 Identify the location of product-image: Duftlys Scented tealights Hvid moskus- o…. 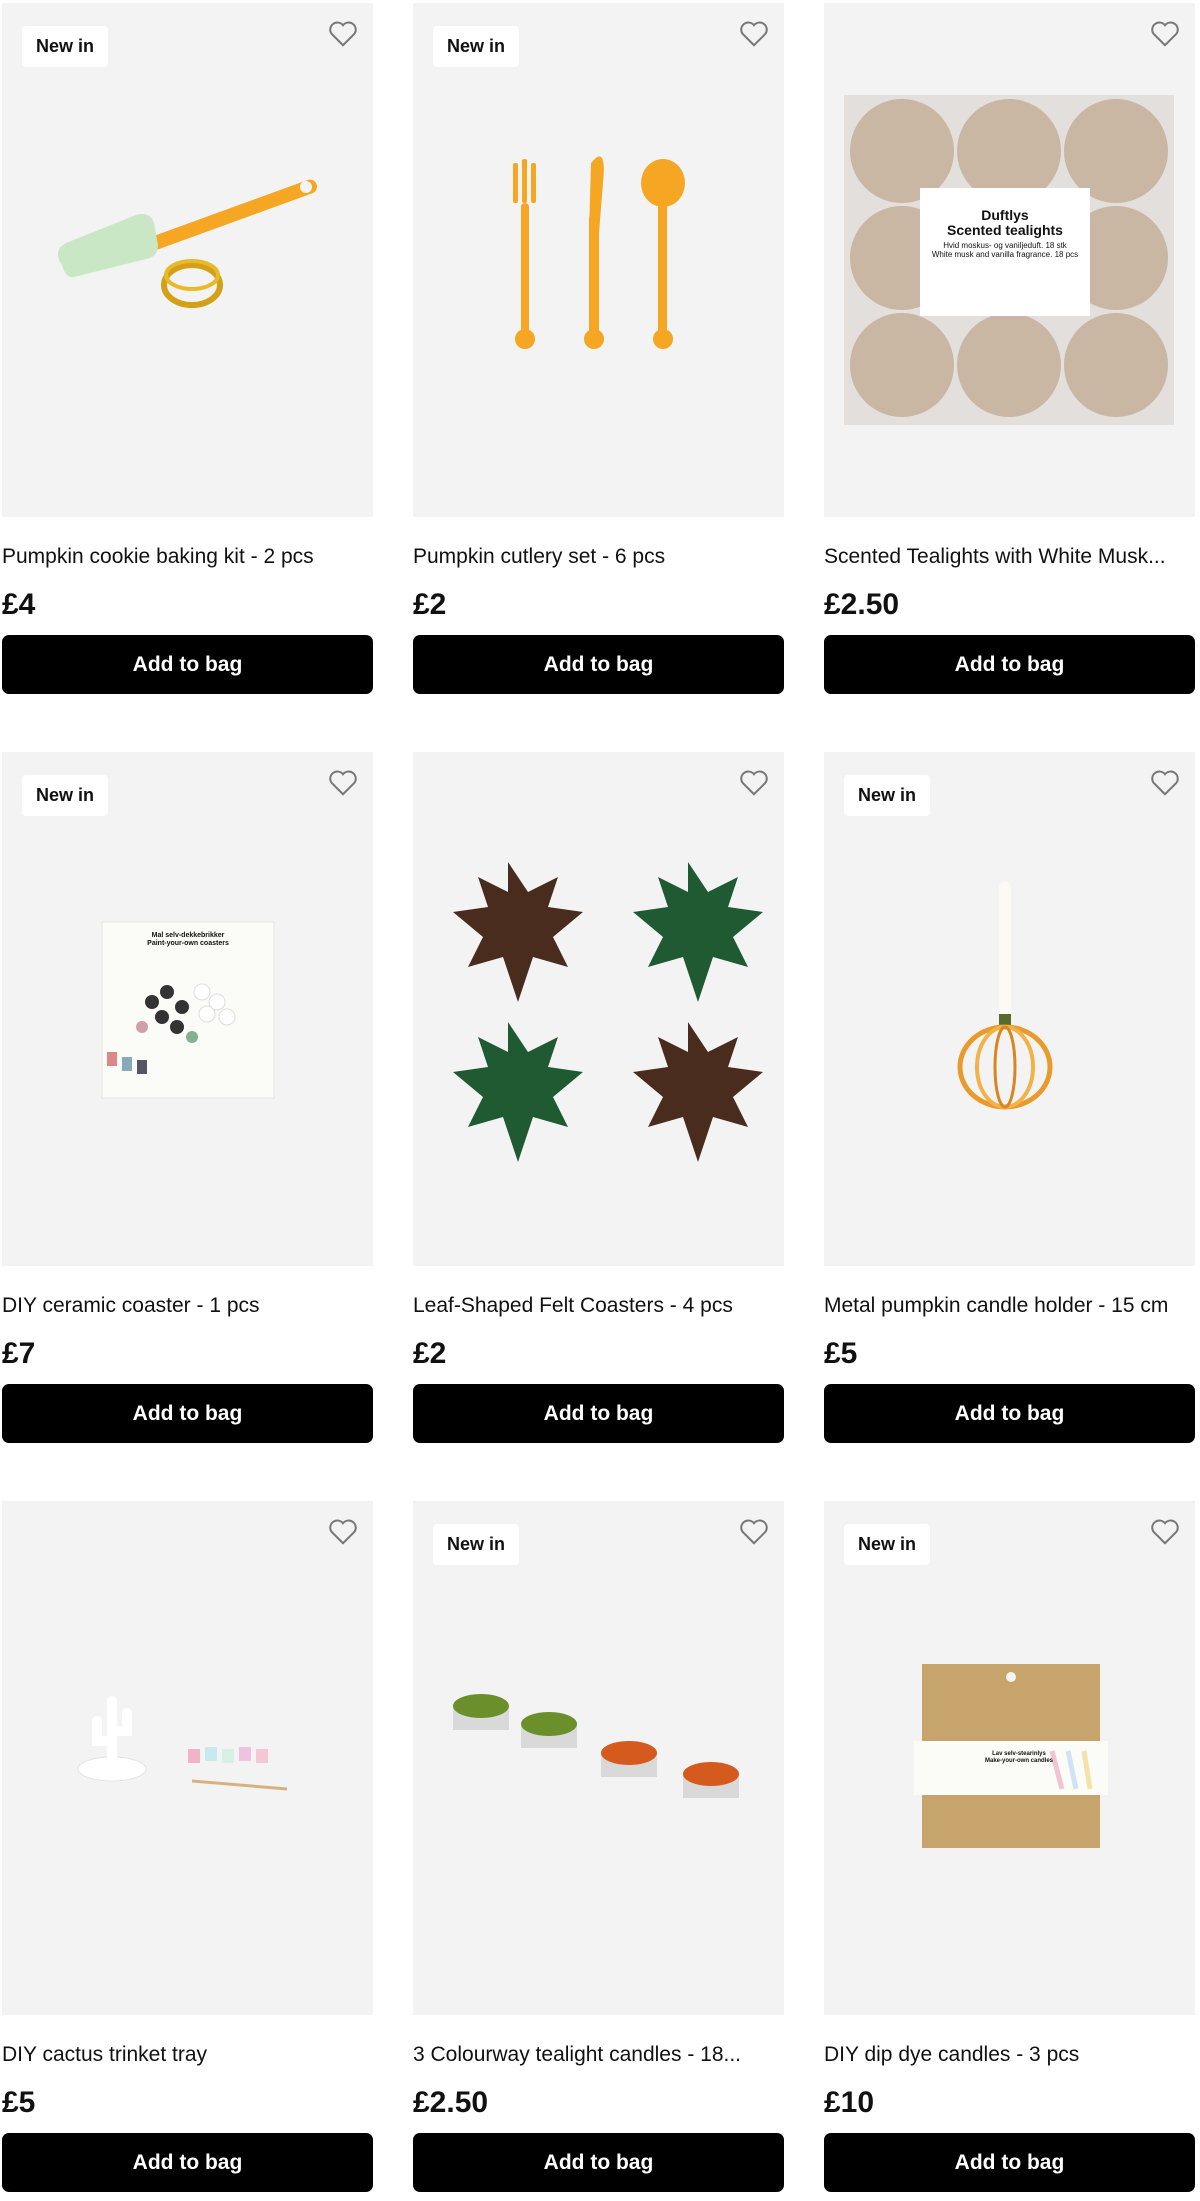
(1009, 260).